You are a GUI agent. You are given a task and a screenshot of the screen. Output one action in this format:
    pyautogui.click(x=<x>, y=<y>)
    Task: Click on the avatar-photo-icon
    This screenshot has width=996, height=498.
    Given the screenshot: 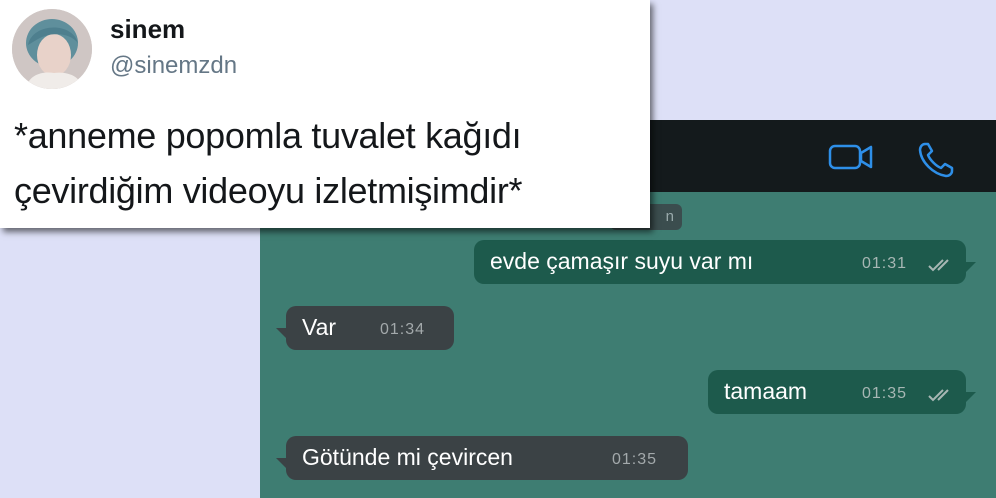 What is the action you would take?
    pyautogui.click(x=52, y=49)
    